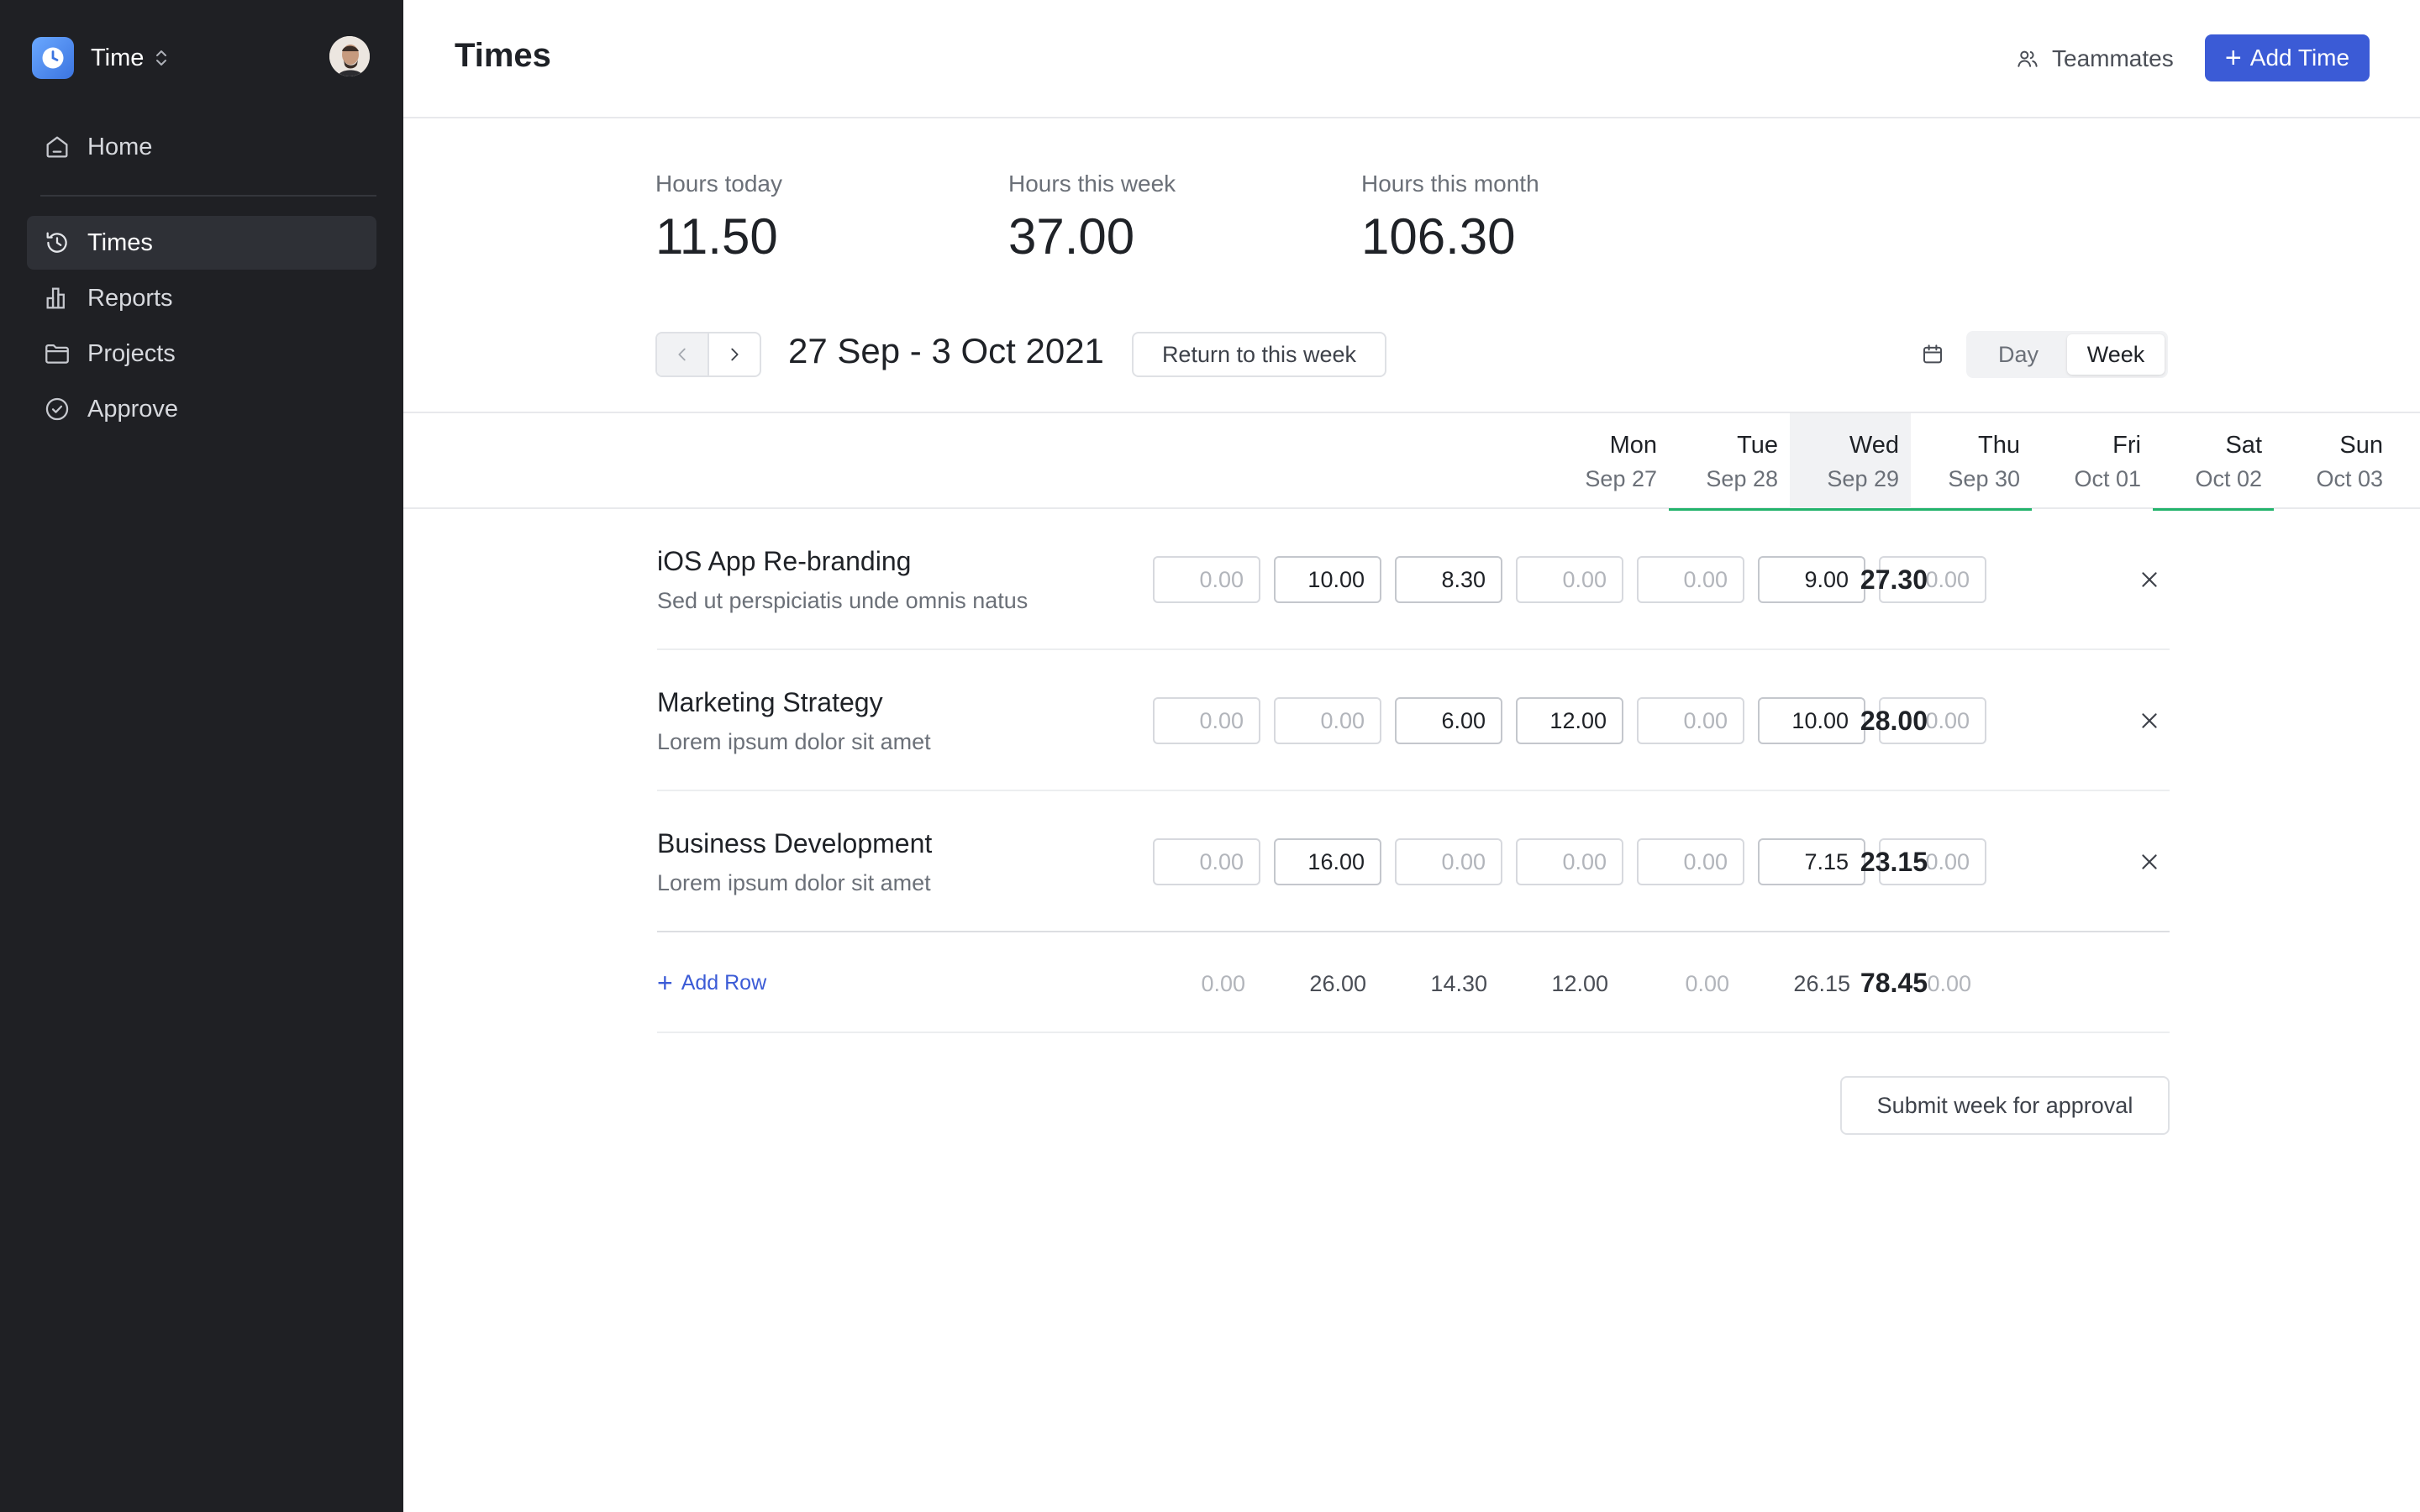  I want to click on hours-input-wed: 8.30, so click(1448, 579).